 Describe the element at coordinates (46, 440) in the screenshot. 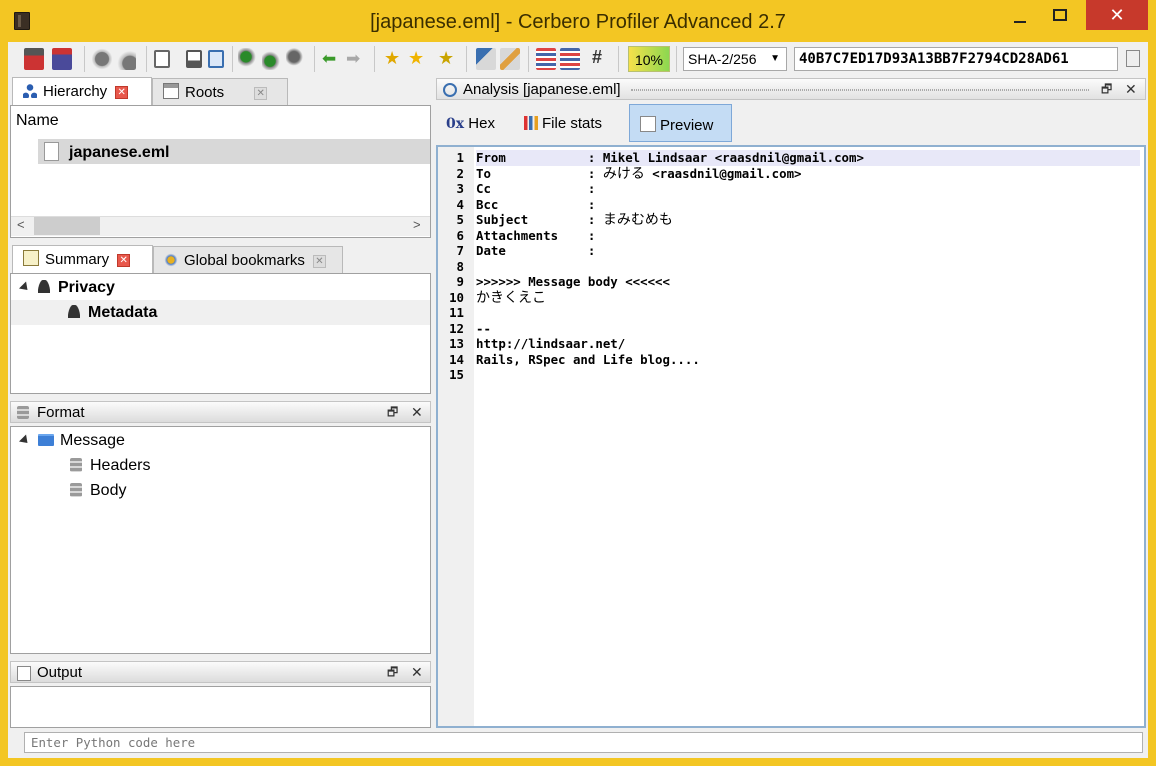

I see `folder-icon` at that location.